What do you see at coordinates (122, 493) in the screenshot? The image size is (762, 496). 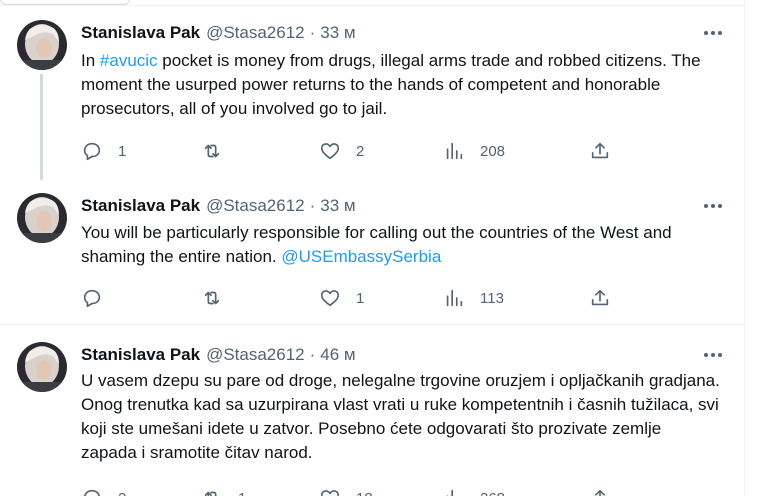 I see `reply-count: 2` at bounding box center [122, 493].